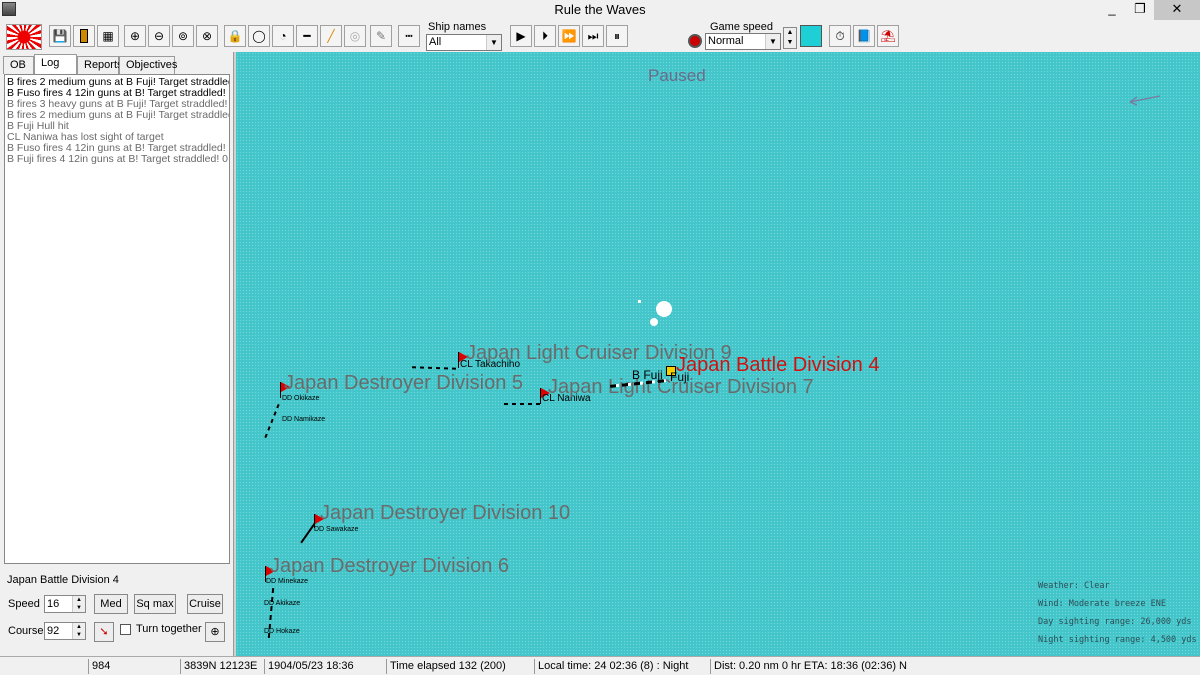 The height and width of the screenshot is (675, 1200). Describe the element at coordinates (1145, 100) in the screenshot. I see `wind-direction-arrow-icon` at that location.